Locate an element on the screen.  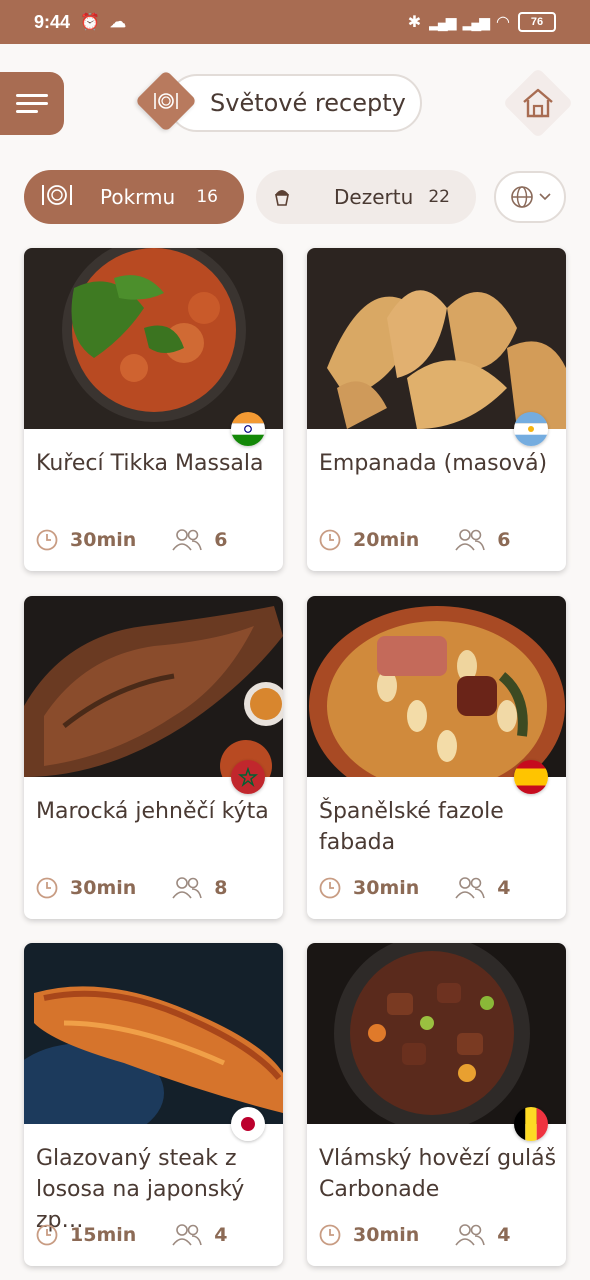
recipe-name: Vlámský hovězí guláš Carbonade is located at coordinates (438, 1174).